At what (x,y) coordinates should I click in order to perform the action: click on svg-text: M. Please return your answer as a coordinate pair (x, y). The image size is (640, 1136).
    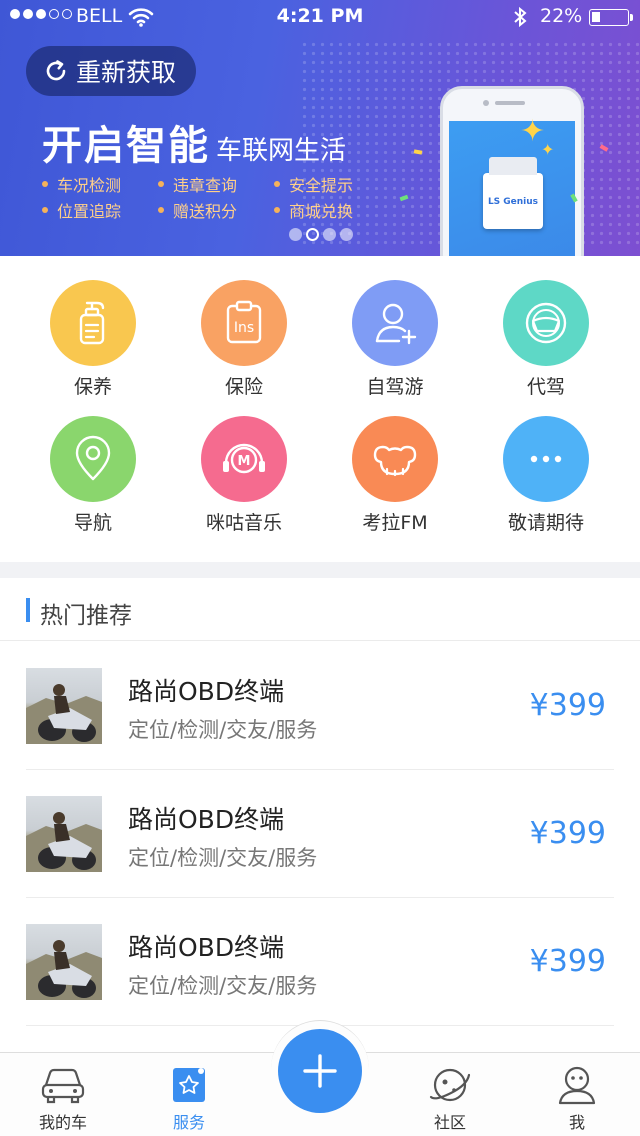
    Looking at the image, I should click on (244, 461).